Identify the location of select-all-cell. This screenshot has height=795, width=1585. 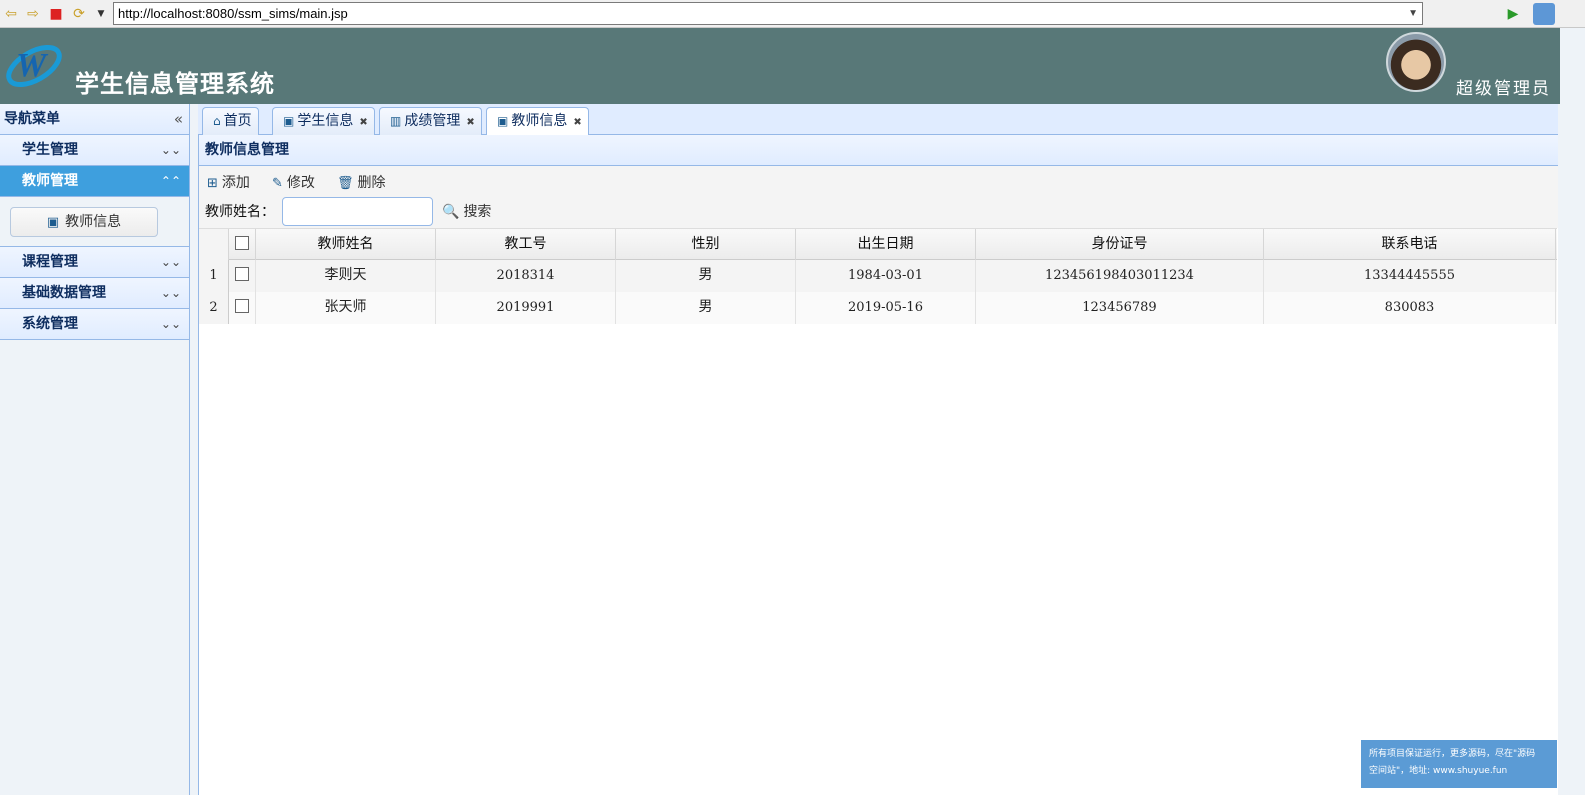
(242, 245).